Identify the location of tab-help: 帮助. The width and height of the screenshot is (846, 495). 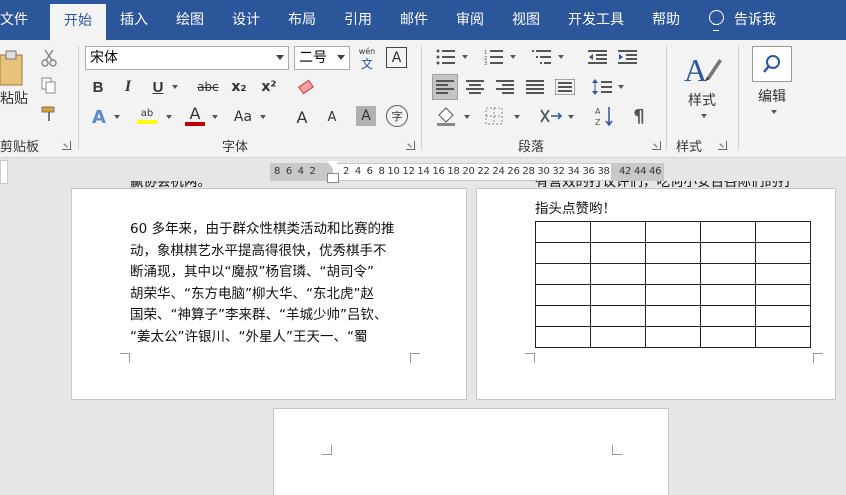
(666, 20).